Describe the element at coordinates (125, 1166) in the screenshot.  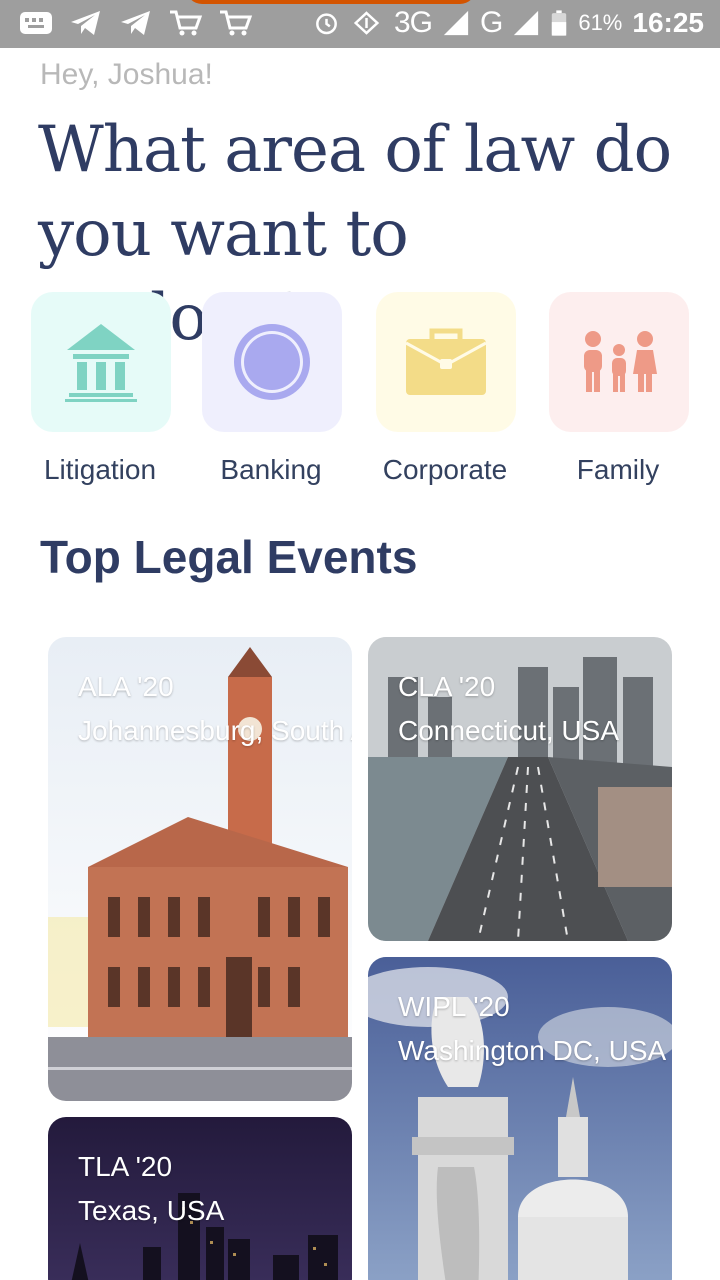
I see `event-code: TLA '20` at that location.